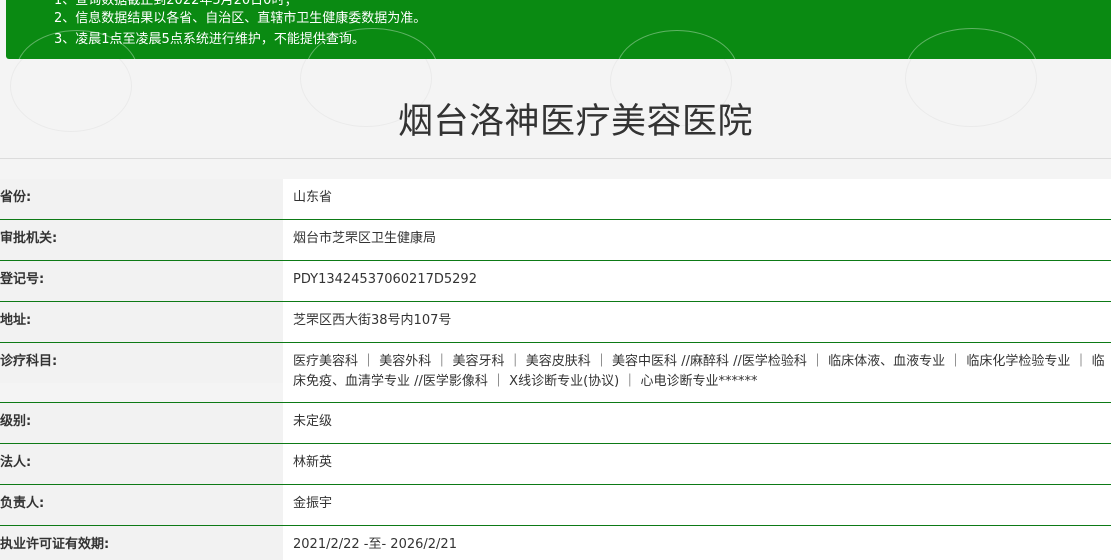 This screenshot has height=560, width=1111. What do you see at coordinates (575, 122) in the screenshot?
I see `page-title: 烟台洛神医疗美容医院` at bounding box center [575, 122].